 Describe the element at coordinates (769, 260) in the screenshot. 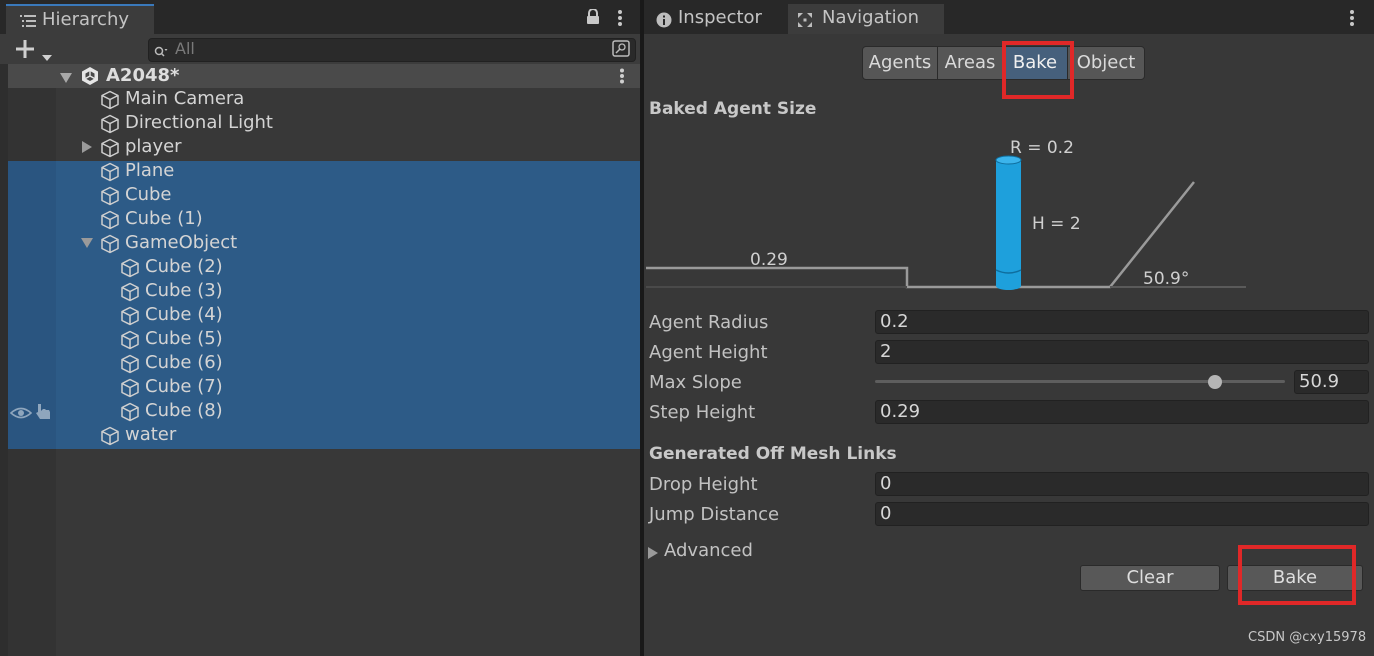

I see `step-label: 0.29` at that location.